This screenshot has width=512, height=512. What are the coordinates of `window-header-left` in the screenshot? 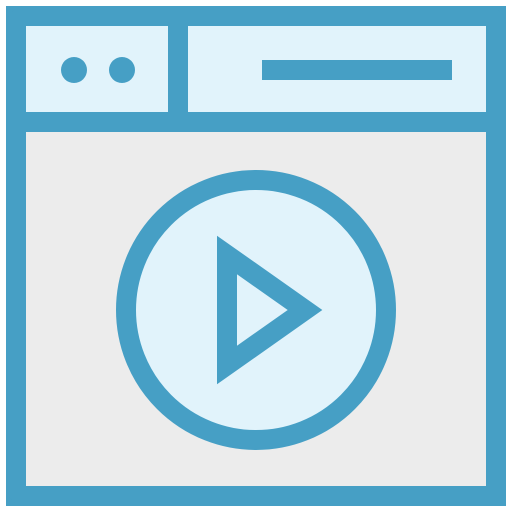 It's located at (97, 69).